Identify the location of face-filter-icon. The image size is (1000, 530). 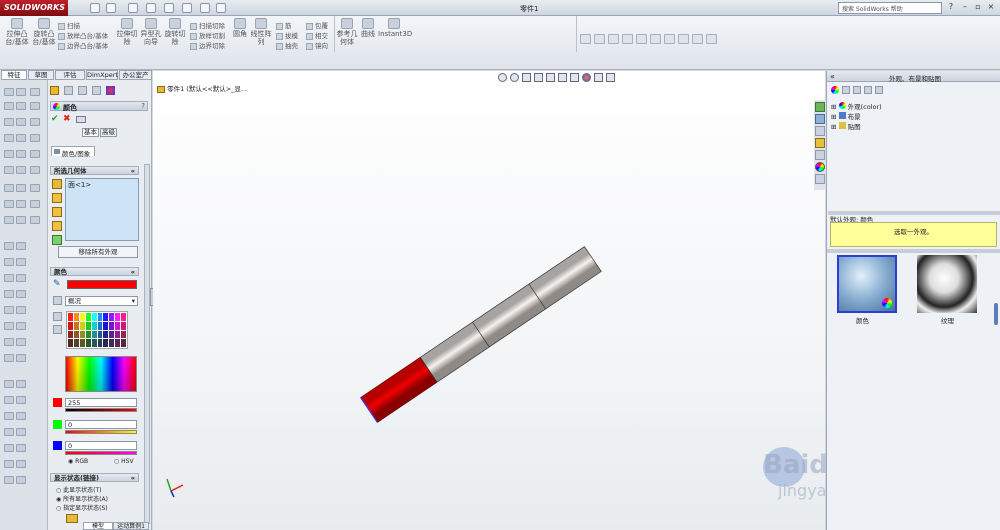
(57, 198).